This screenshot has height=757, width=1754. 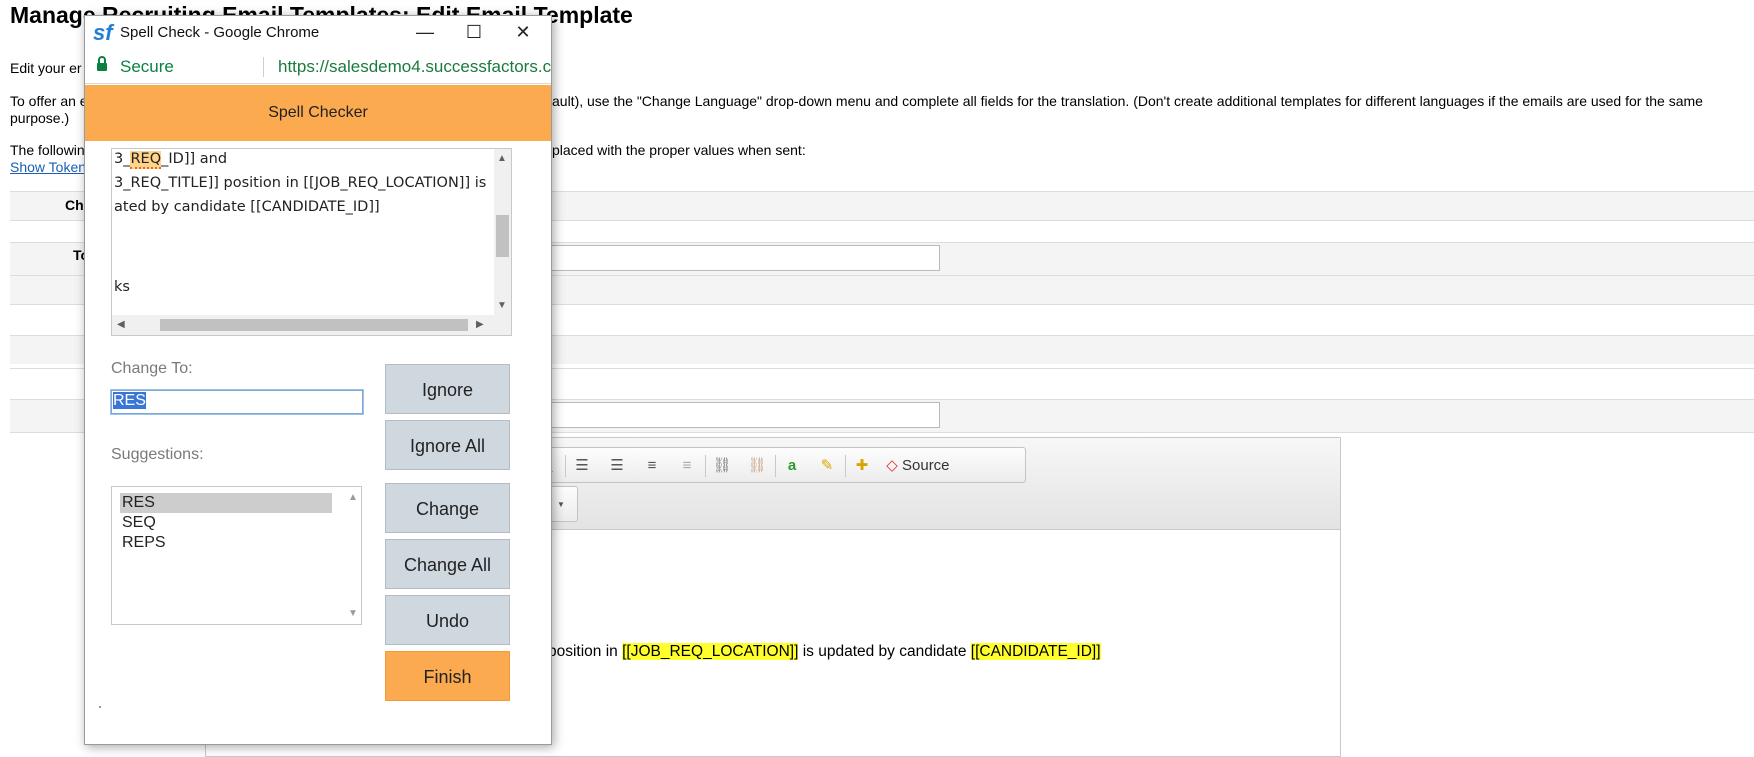 I want to click on source-icon: ◇, so click(x=892, y=466).